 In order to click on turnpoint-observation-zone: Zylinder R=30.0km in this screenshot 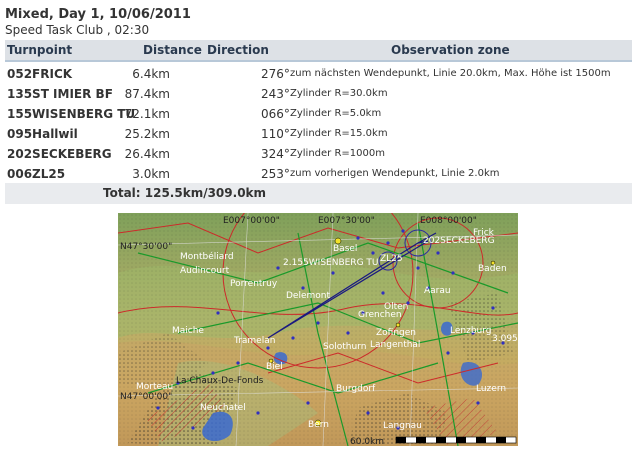, I will do `click(339, 93)`.